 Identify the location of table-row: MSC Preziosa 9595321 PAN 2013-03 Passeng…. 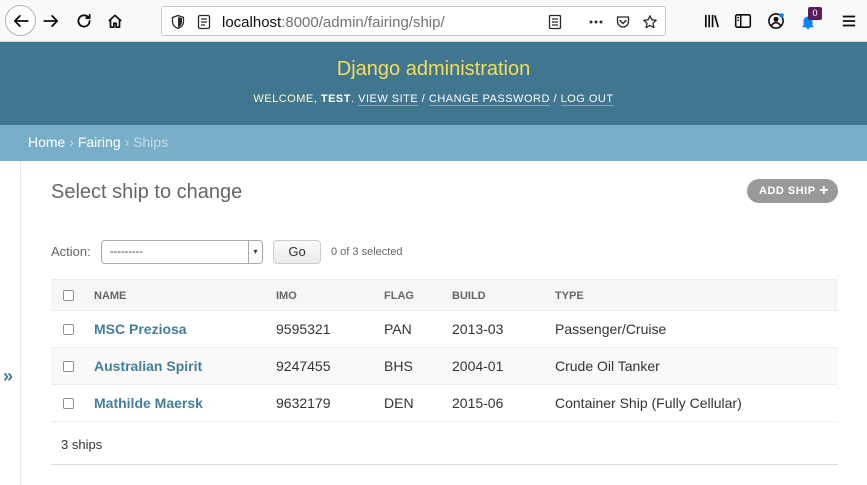
(444, 329).